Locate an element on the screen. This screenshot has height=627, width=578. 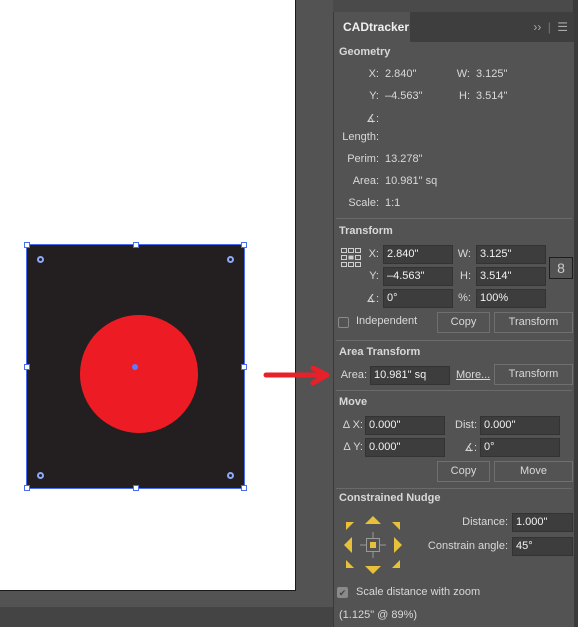
nudge-down-right-icon is located at coordinates (396, 564).